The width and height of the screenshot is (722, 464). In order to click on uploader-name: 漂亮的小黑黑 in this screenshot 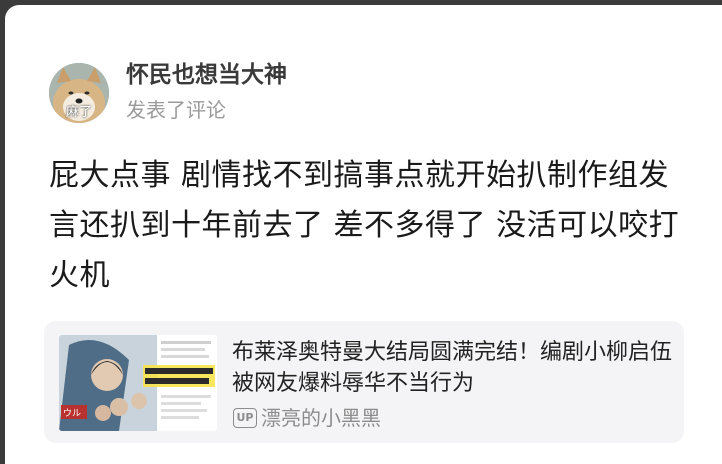, I will do `click(321, 418)`.